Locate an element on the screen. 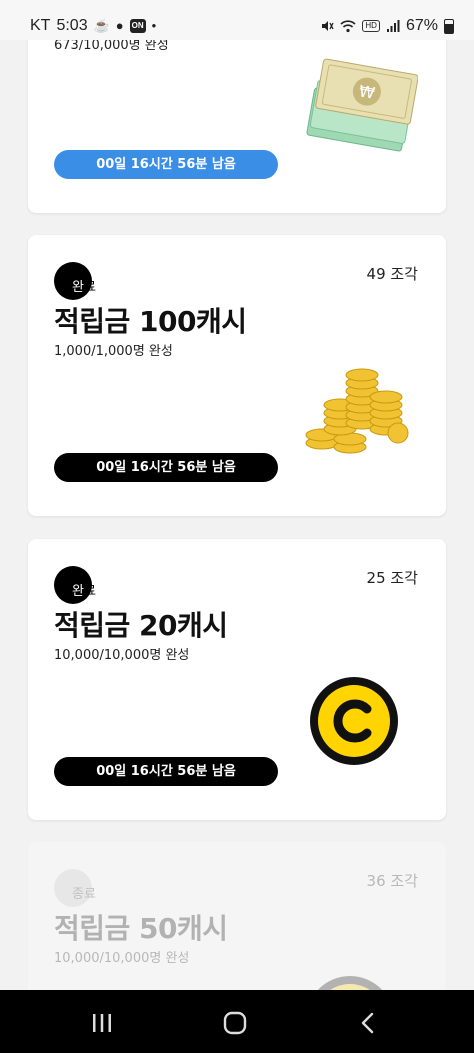 This screenshot has width=474, height=1053. recent-apps-icon is located at coordinates (102, 1023).